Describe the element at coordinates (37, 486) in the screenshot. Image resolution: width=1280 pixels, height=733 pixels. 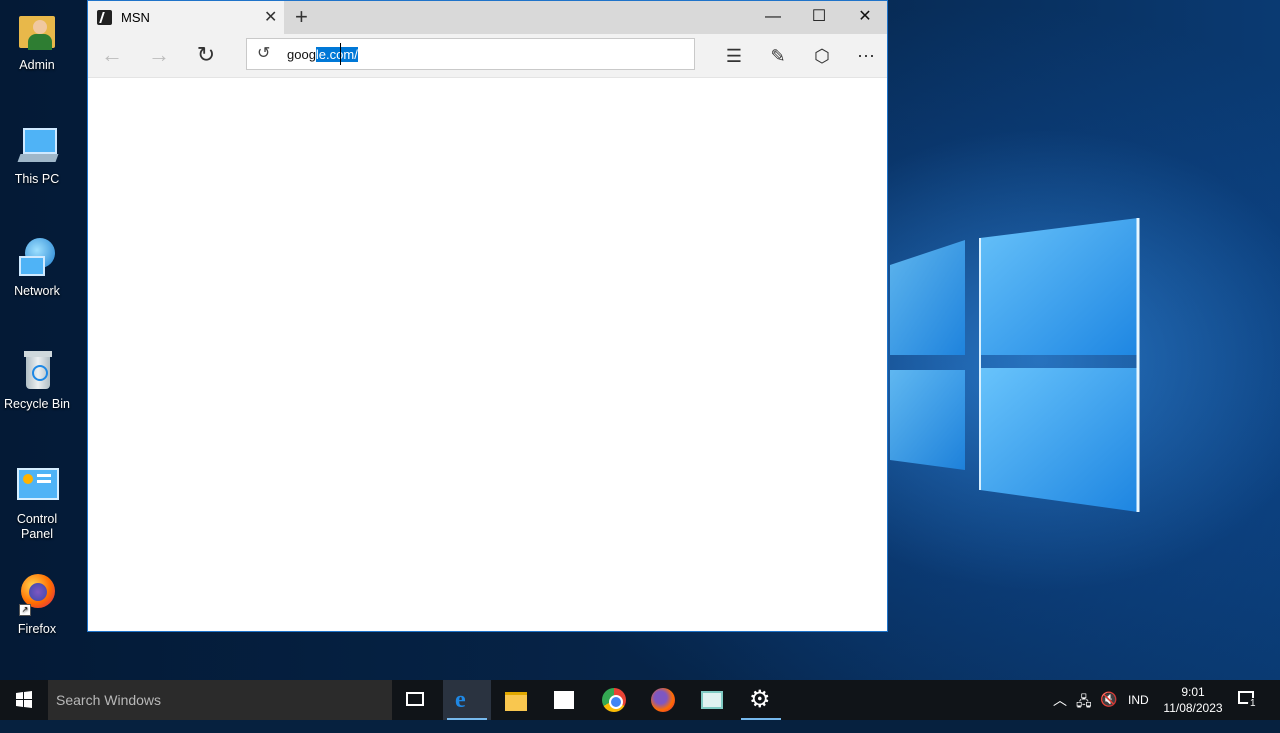
I see `control-panel-icon` at that location.